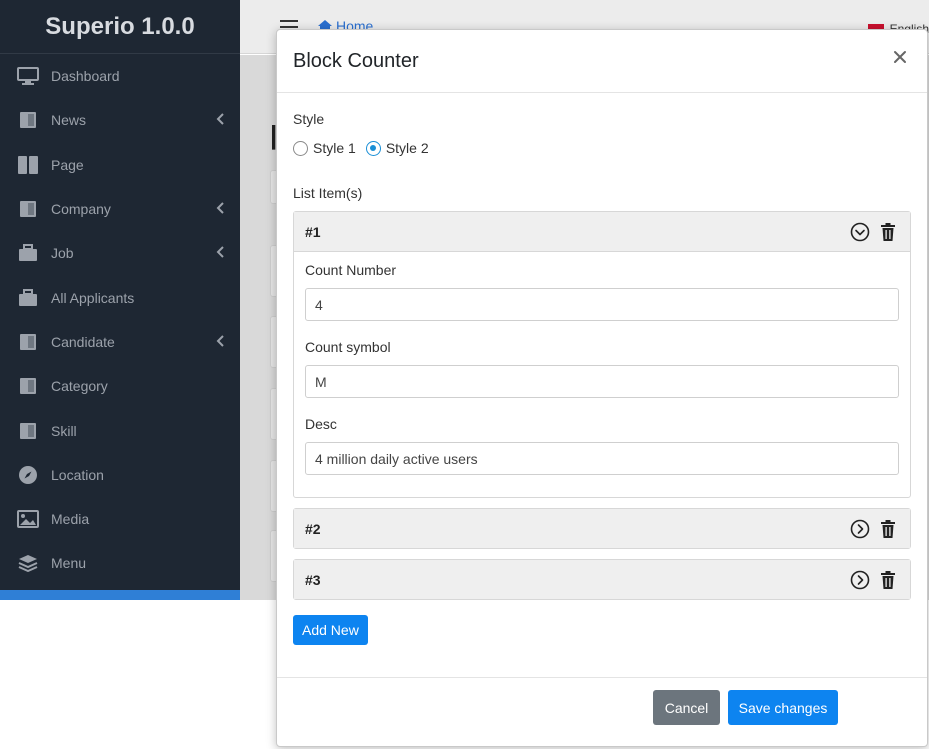 The width and height of the screenshot is (929, 749). Describe the element at coordinates (330, 630) in the screenshot. I see `add-new-button: Add New` at that location.